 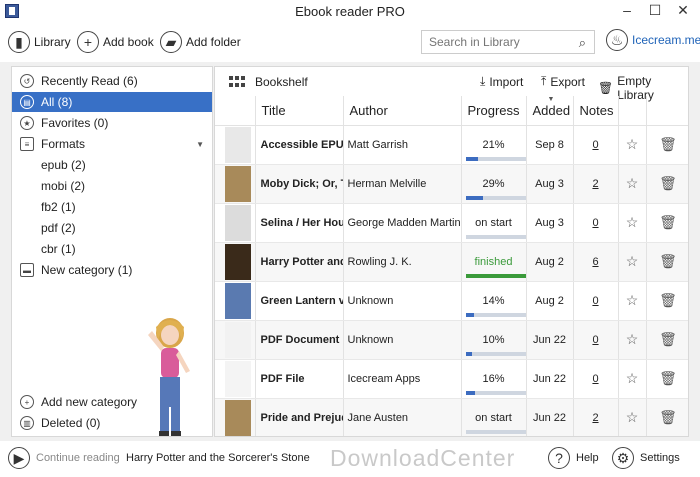 I want to click on table-row: PDF Document Unknown 10% Jun 22 0 ☆ 🗑, so click(x=451, y=340).